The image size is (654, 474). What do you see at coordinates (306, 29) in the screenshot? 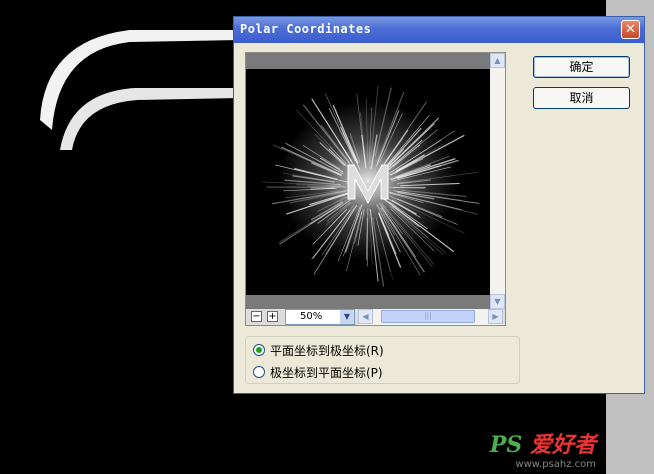
I see `dialog-title: Polar Coordinates` at bounding box center [306, 29].